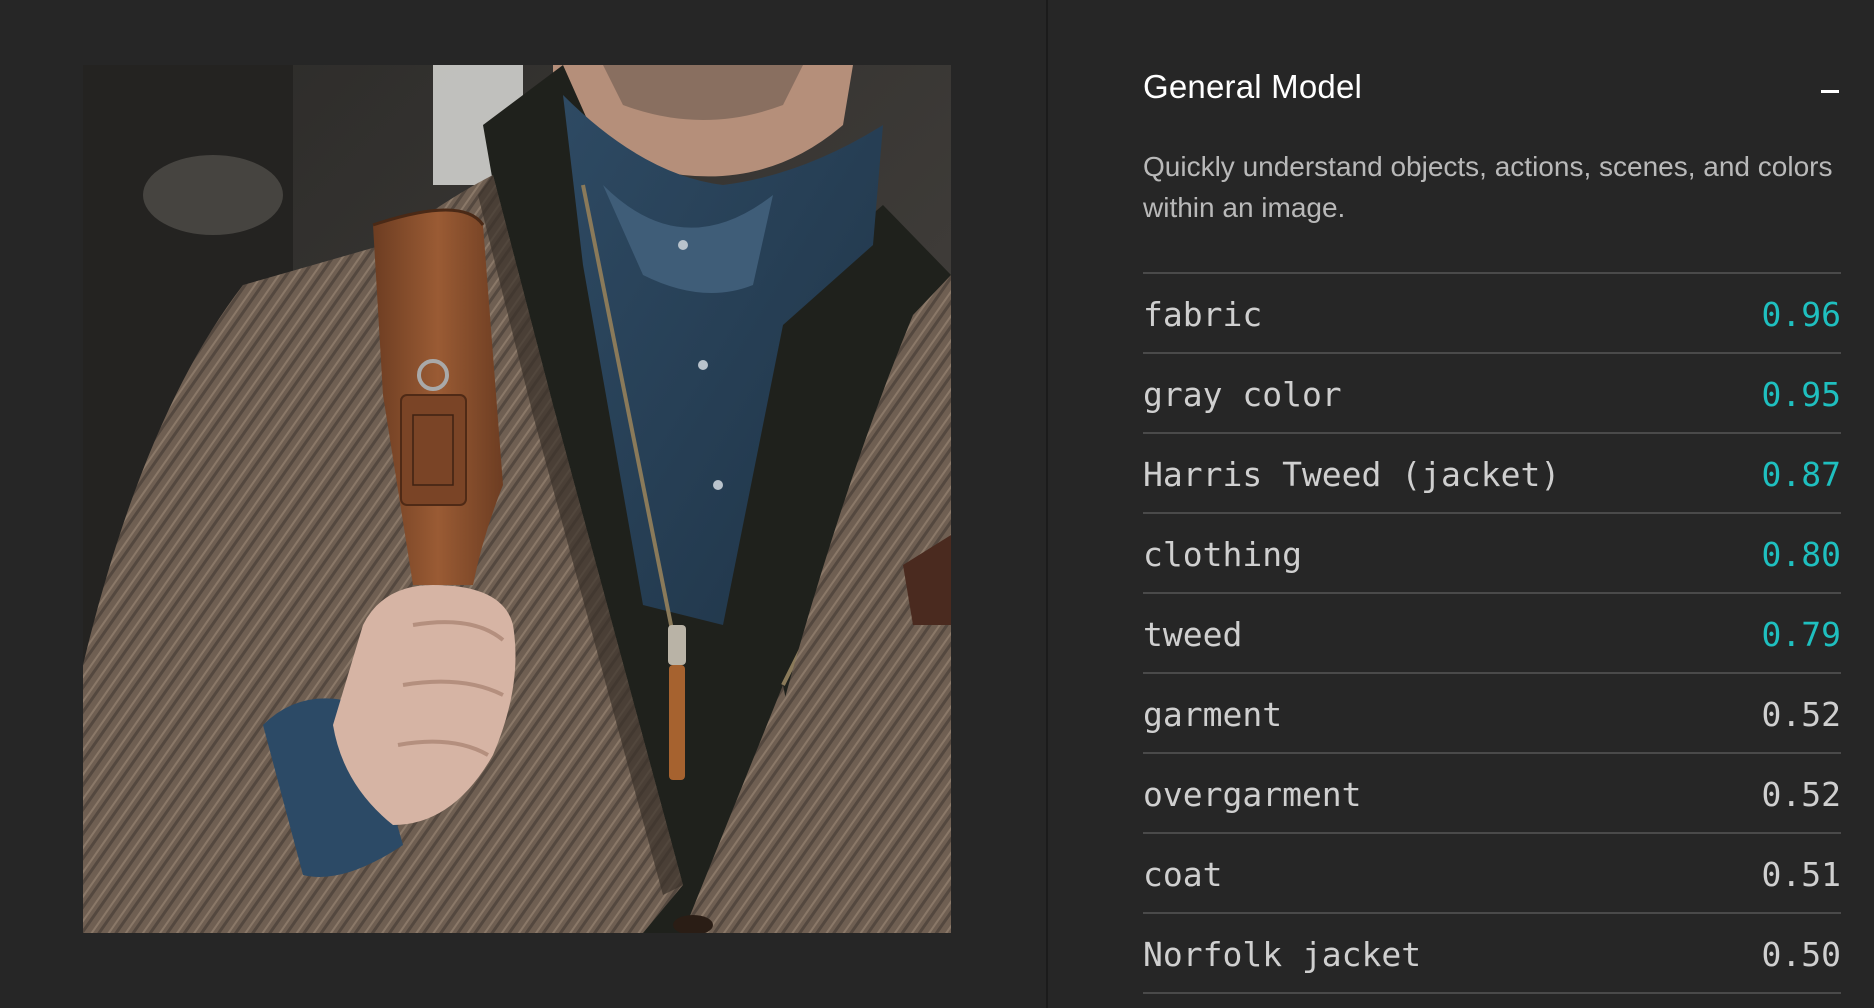 This screenshot has width=1874, height=1008. Describe the element at coordinates (1492, 794) in the screenshot. I see `concept-row: overgarment 0.52` at that location.